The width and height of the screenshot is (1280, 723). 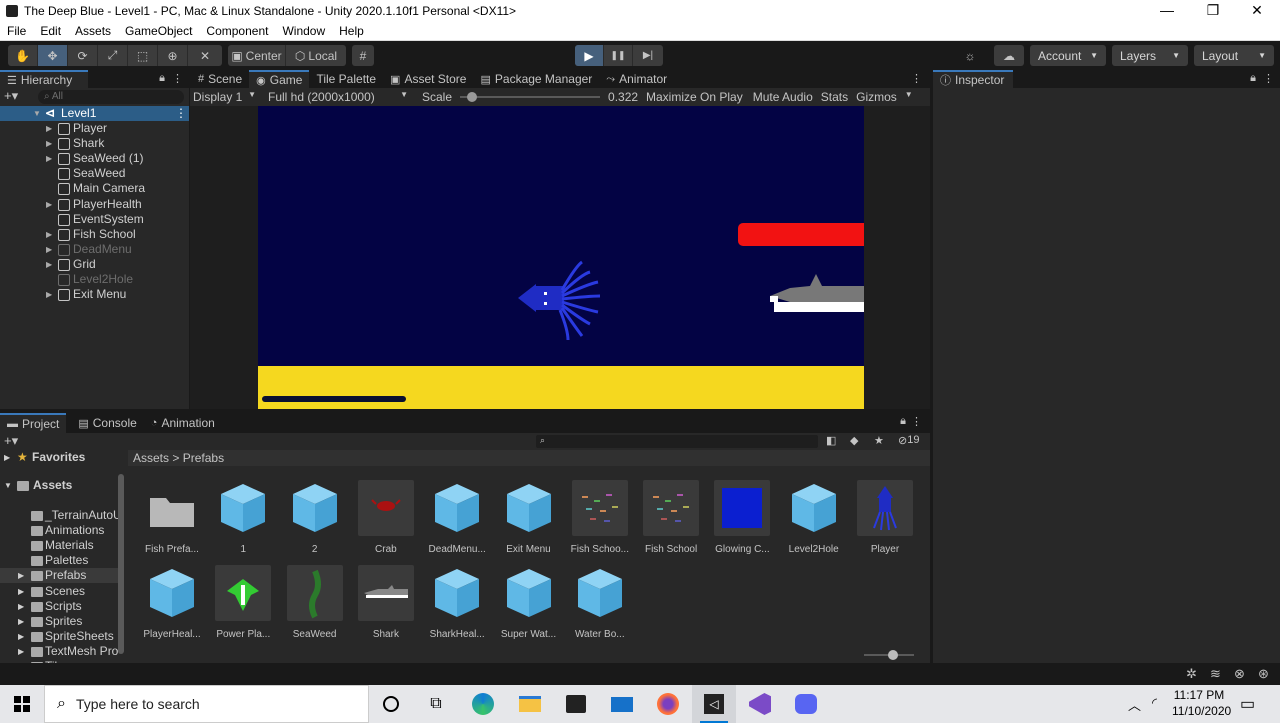 What do you see at coordinates (59, 636) in the screenshot?
I see `folder-item: ▶ SpriteSheets` at bounding box center [59, 636].